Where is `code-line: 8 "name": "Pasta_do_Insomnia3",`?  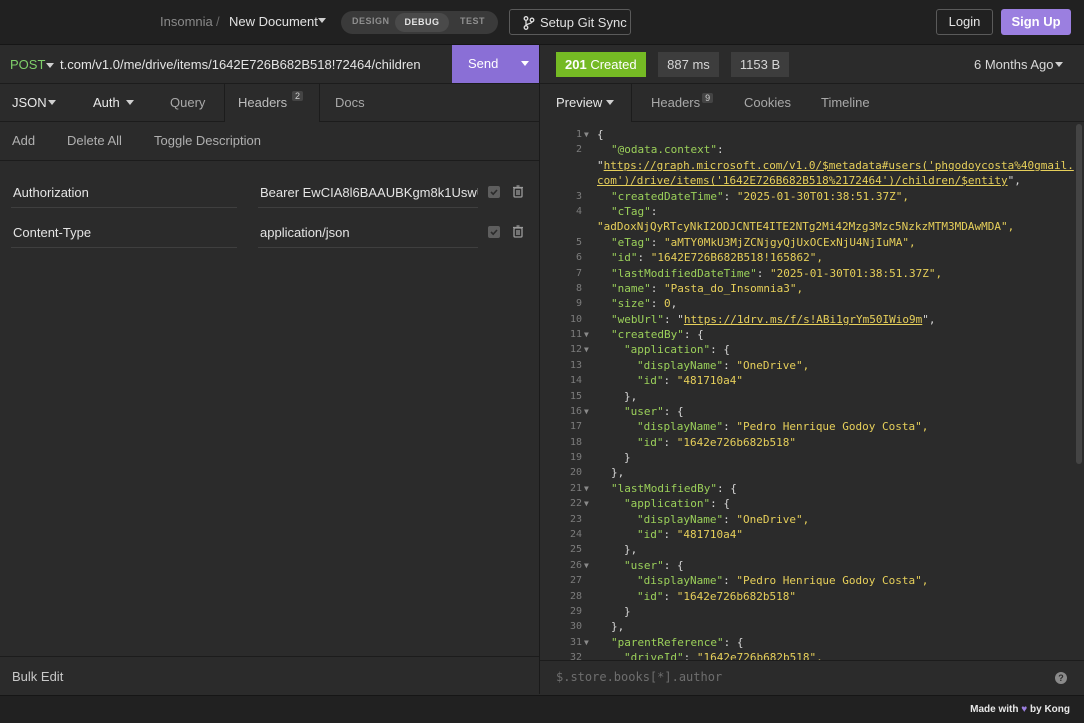 code-line: 8 "name": "Pasta_do_Insomnia3", is located at coordinates (812, 288).